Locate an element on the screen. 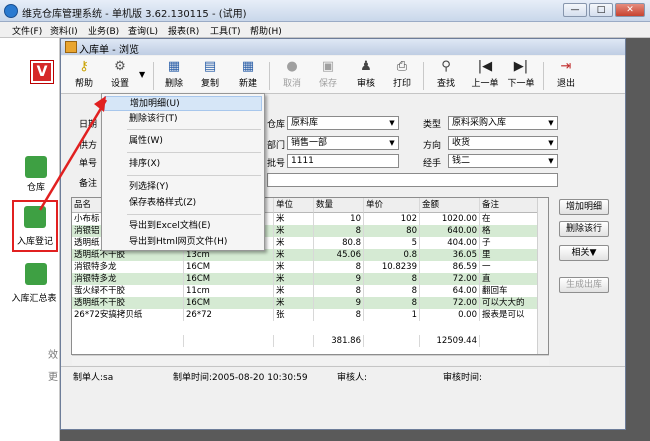 The height and width of the screenshot is (441, 650). annotation-arrow is located at coordinates (73, 153).